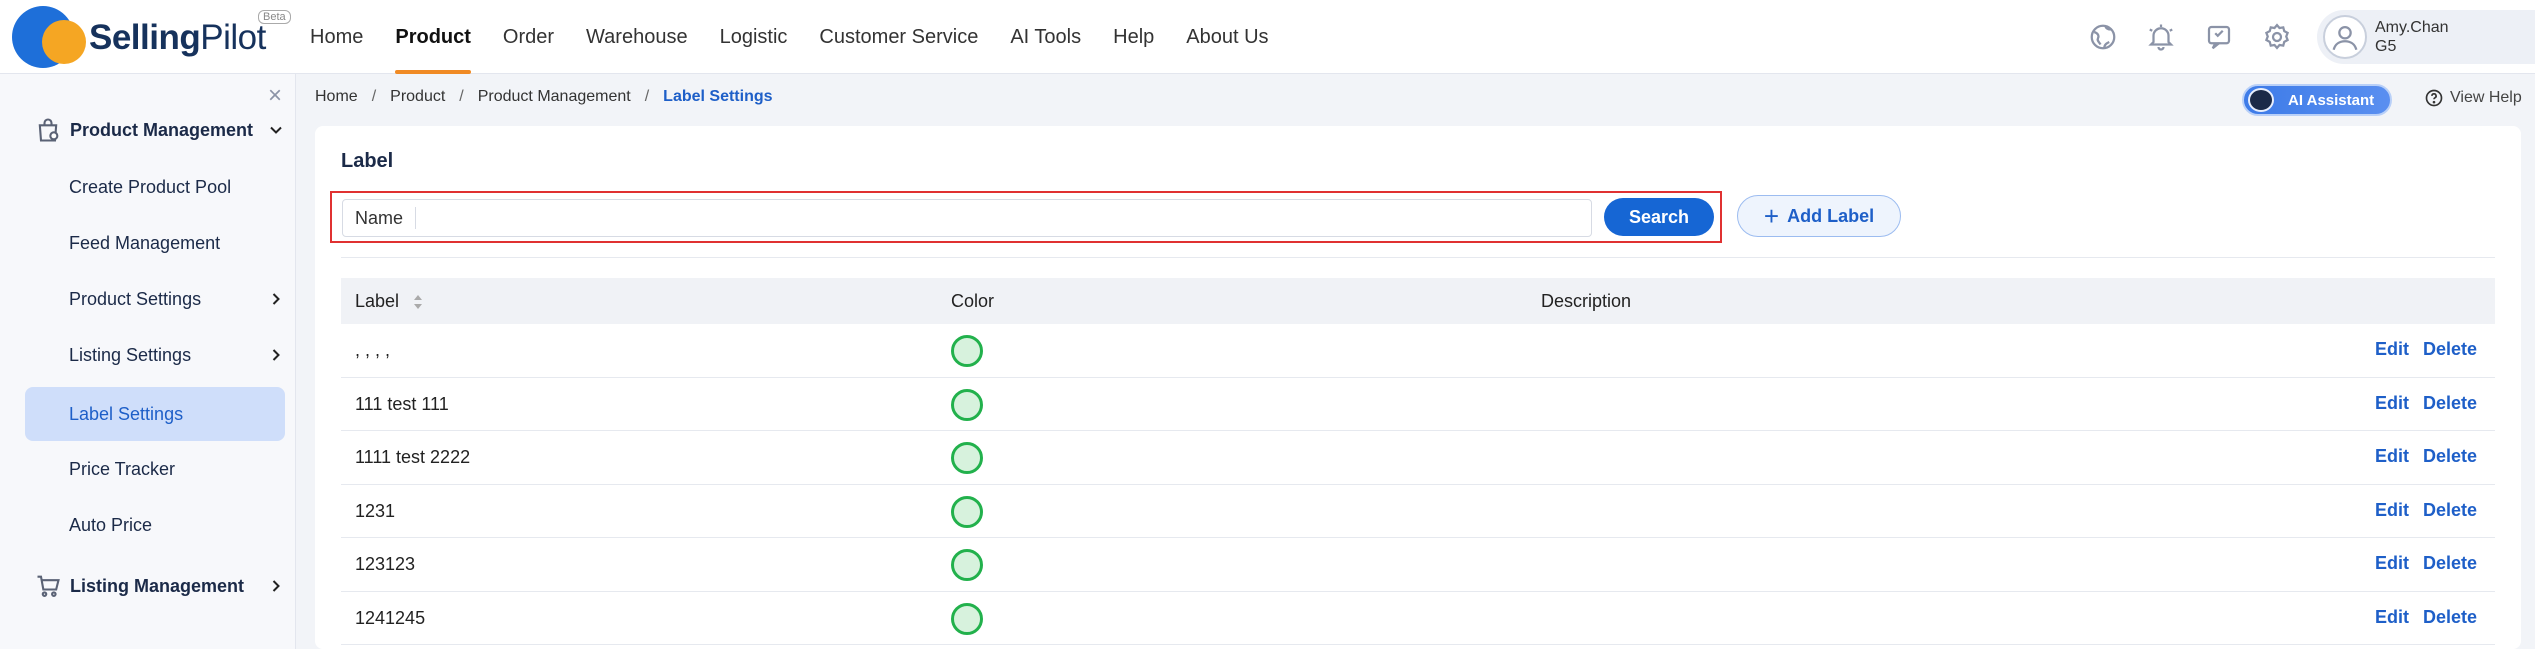  What do you see at coordinates (233, 37) in the screenshot?
I see `brand-name-light: Pilot` at bounding box center [233, 37].